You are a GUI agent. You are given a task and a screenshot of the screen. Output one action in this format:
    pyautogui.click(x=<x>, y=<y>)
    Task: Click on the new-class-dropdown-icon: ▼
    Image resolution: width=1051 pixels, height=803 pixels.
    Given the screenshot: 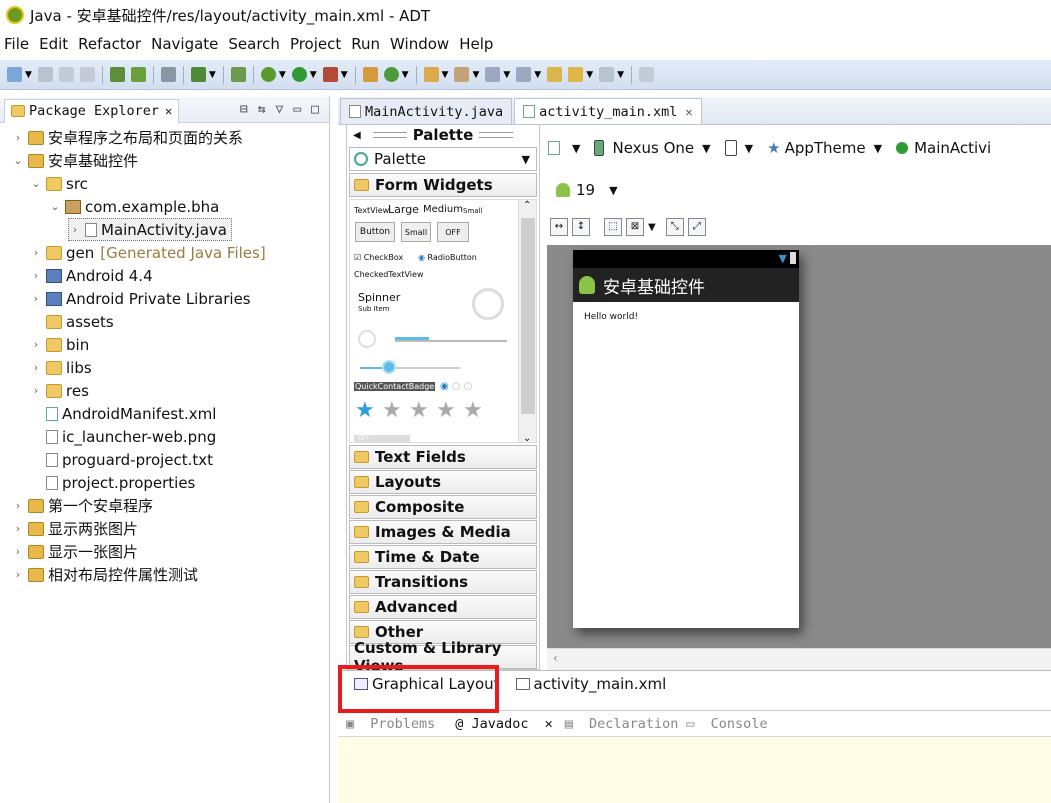 What is the action you would take?
    pyautogui.click(x=405, y=75)
    